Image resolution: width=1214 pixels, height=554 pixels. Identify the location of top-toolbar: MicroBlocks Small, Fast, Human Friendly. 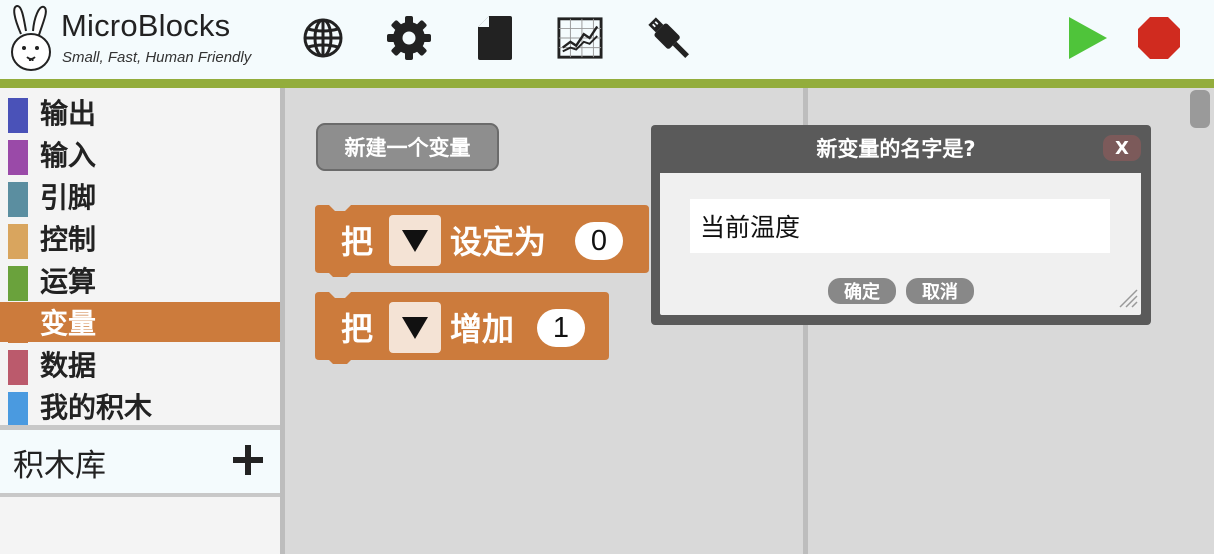
(607, 39).